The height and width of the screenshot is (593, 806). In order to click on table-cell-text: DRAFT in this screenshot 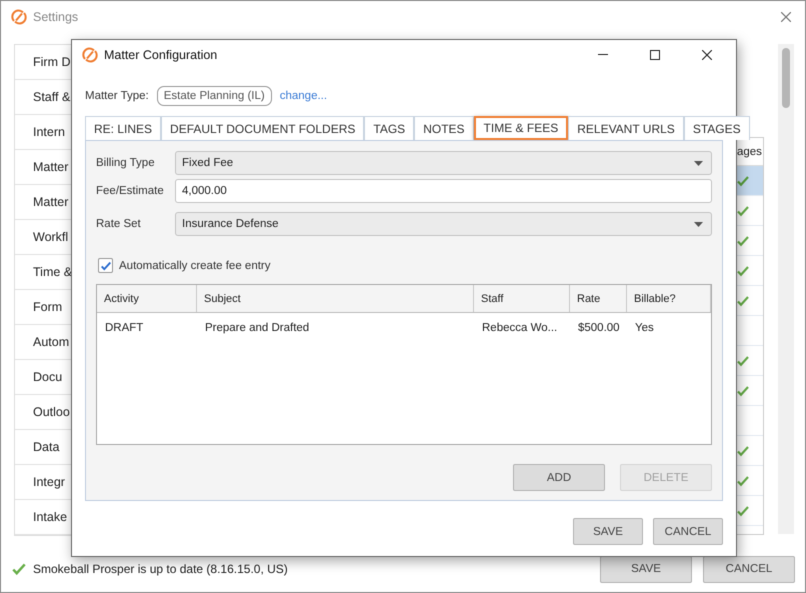, I will do `click(124, 328)`.